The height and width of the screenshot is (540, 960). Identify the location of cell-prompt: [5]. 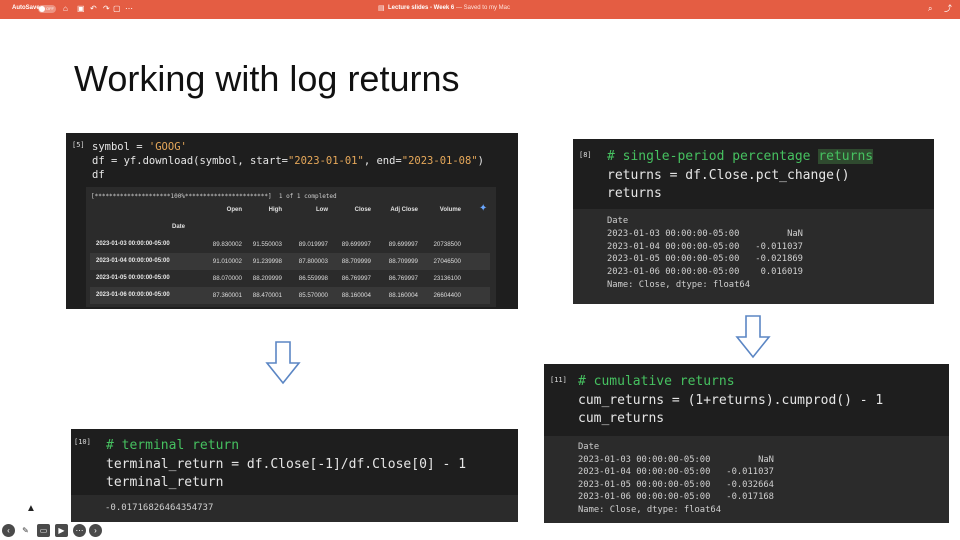
(78, 145).